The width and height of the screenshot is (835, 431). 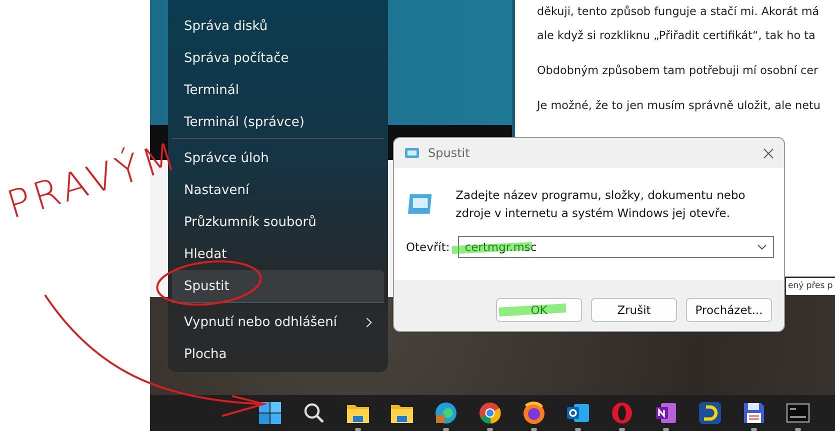 What do you see at coordinates (278, 222) in the screenshot?
I see `menu-item: Průzkumník souborů` at bounding box center [278, 222].